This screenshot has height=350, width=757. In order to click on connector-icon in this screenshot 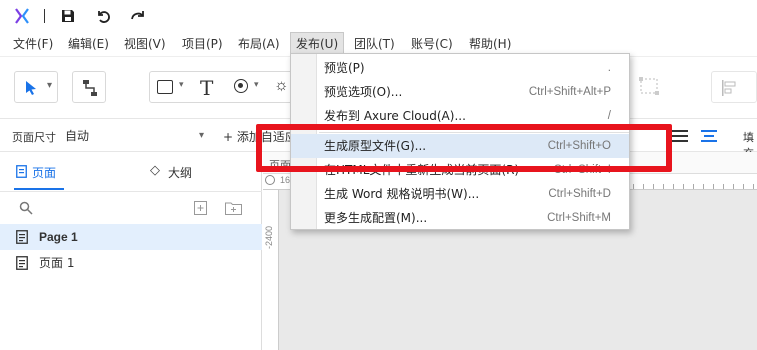, I will do `click(90, 88)`.